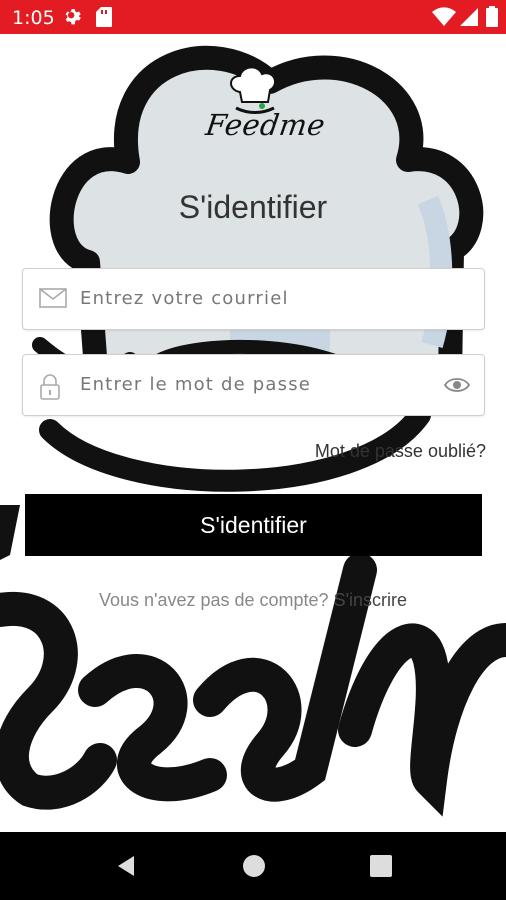  Describe the element at coordinates (370, 600) in the screenshot. I see `signup-link: S'inscrire` at that location.